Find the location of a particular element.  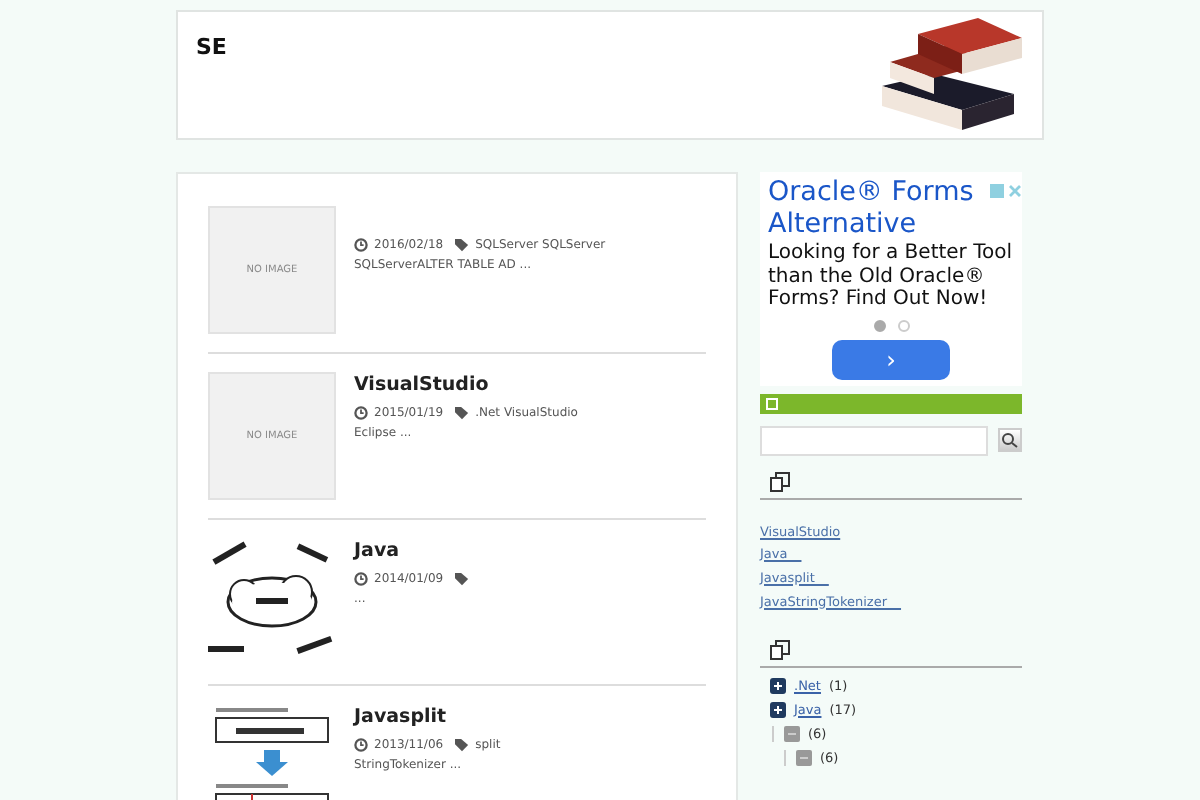

site-title: SE is located at coordinates (211, 75).